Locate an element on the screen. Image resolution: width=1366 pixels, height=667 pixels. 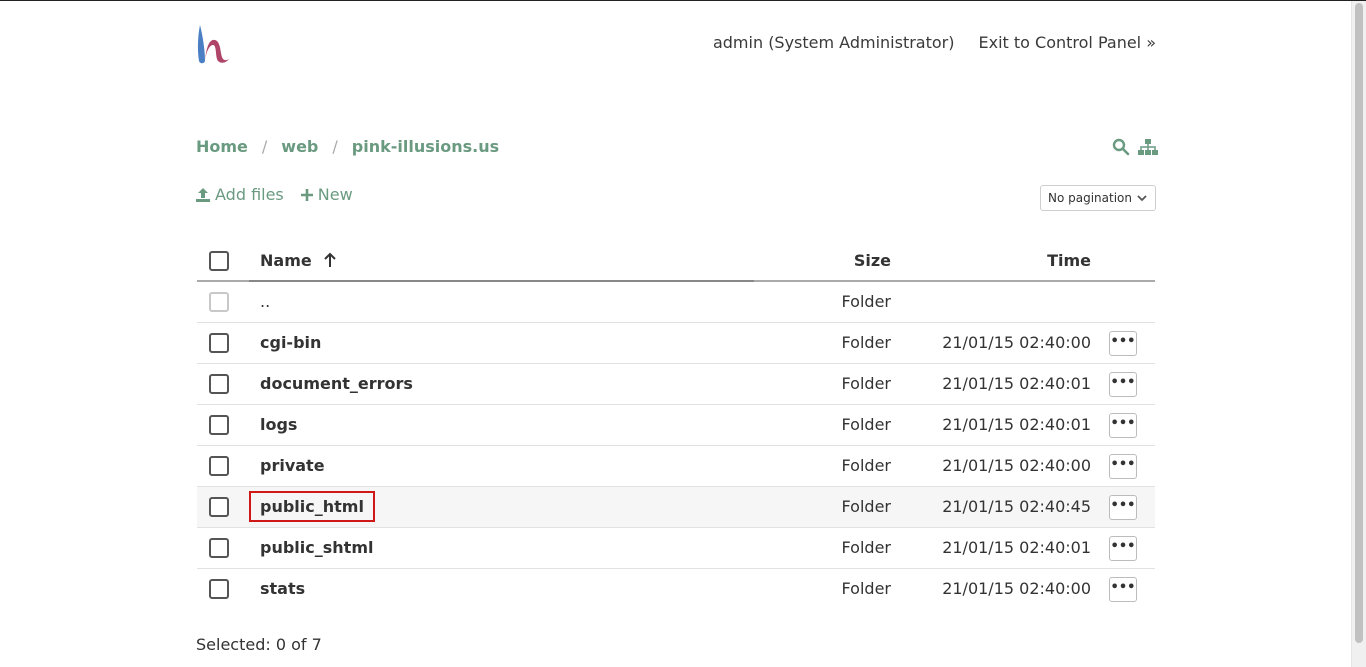
file-name: logs is located at coordinates (278, 424).